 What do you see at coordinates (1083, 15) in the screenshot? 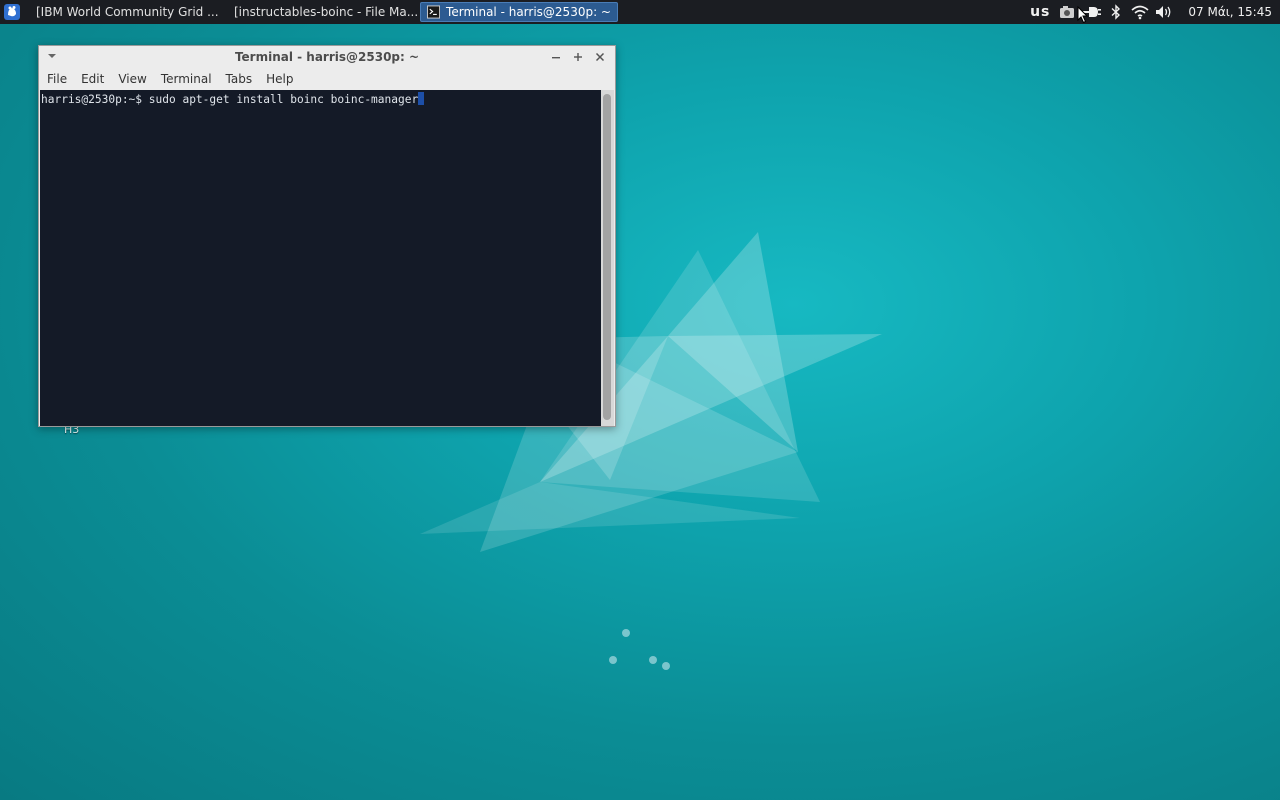
I see `mouse-pointer-icon` at bounding box center [1083, 15].